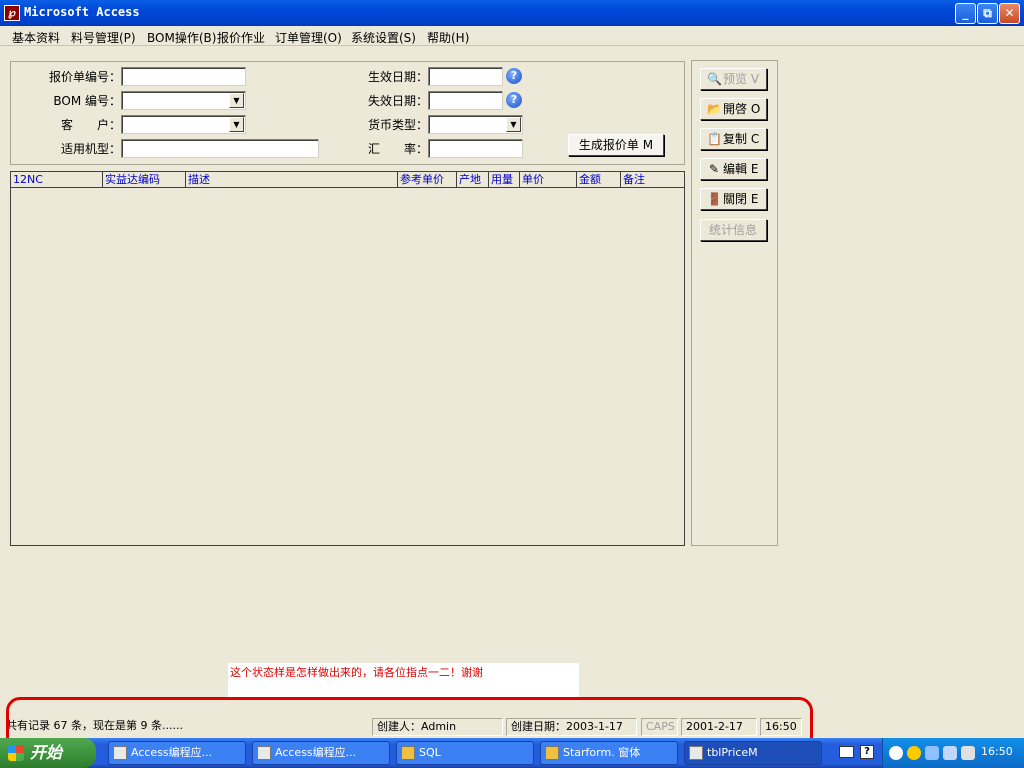 The height and width of the screenshot is (768, 1024). I want to click on menu-quotation: 报价作业, so click(241, 37).